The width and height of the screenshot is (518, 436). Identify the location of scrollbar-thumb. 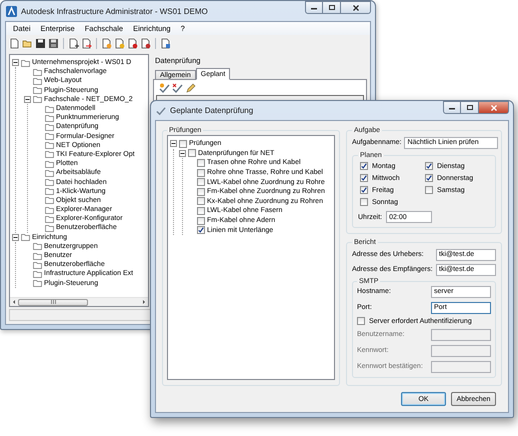
(53, 302).